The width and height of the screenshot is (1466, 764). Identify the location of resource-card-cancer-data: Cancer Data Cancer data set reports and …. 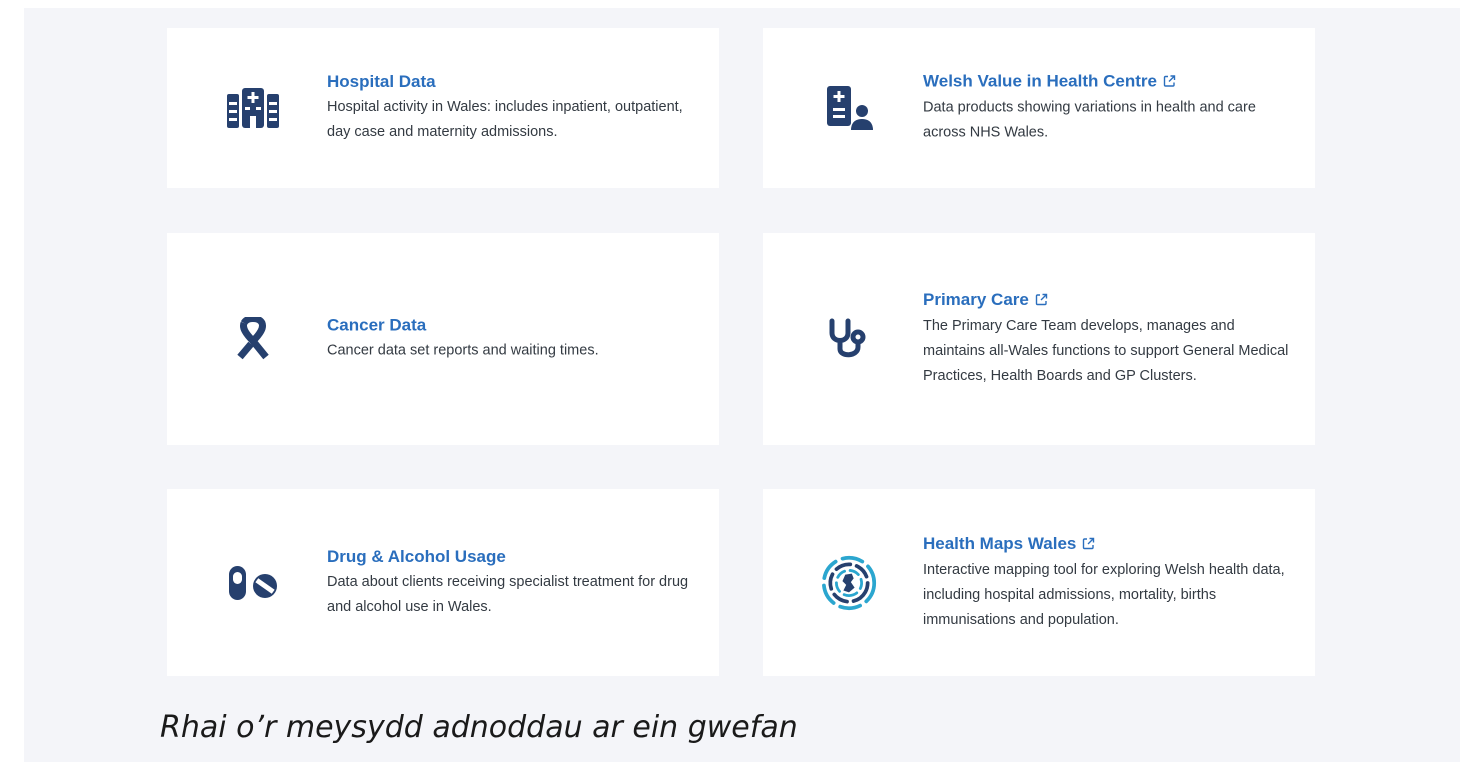
(443, 339).